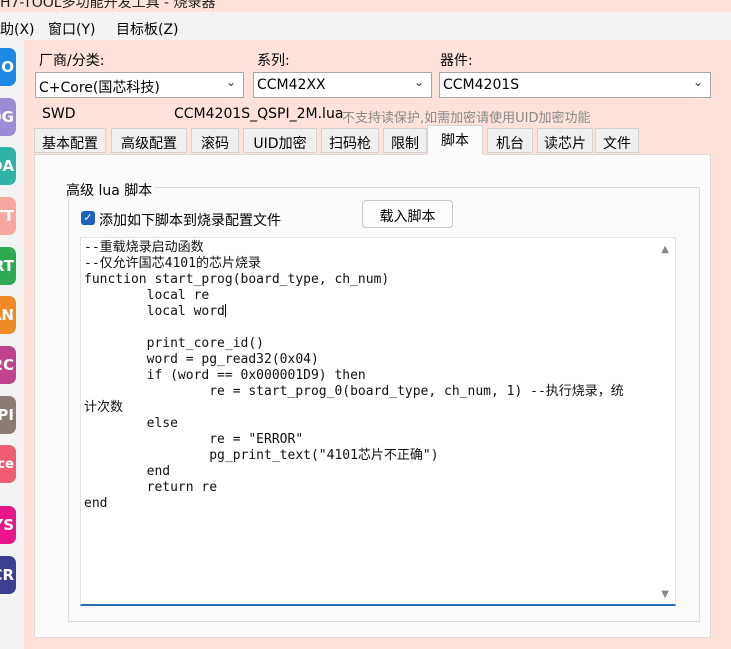 The height and width of the screenshot is (649, 731). What do you see at coordinates (407, 214) in the screenshot?
I see `load-script-button: 载入脚本` at bounding box center [407, 214].